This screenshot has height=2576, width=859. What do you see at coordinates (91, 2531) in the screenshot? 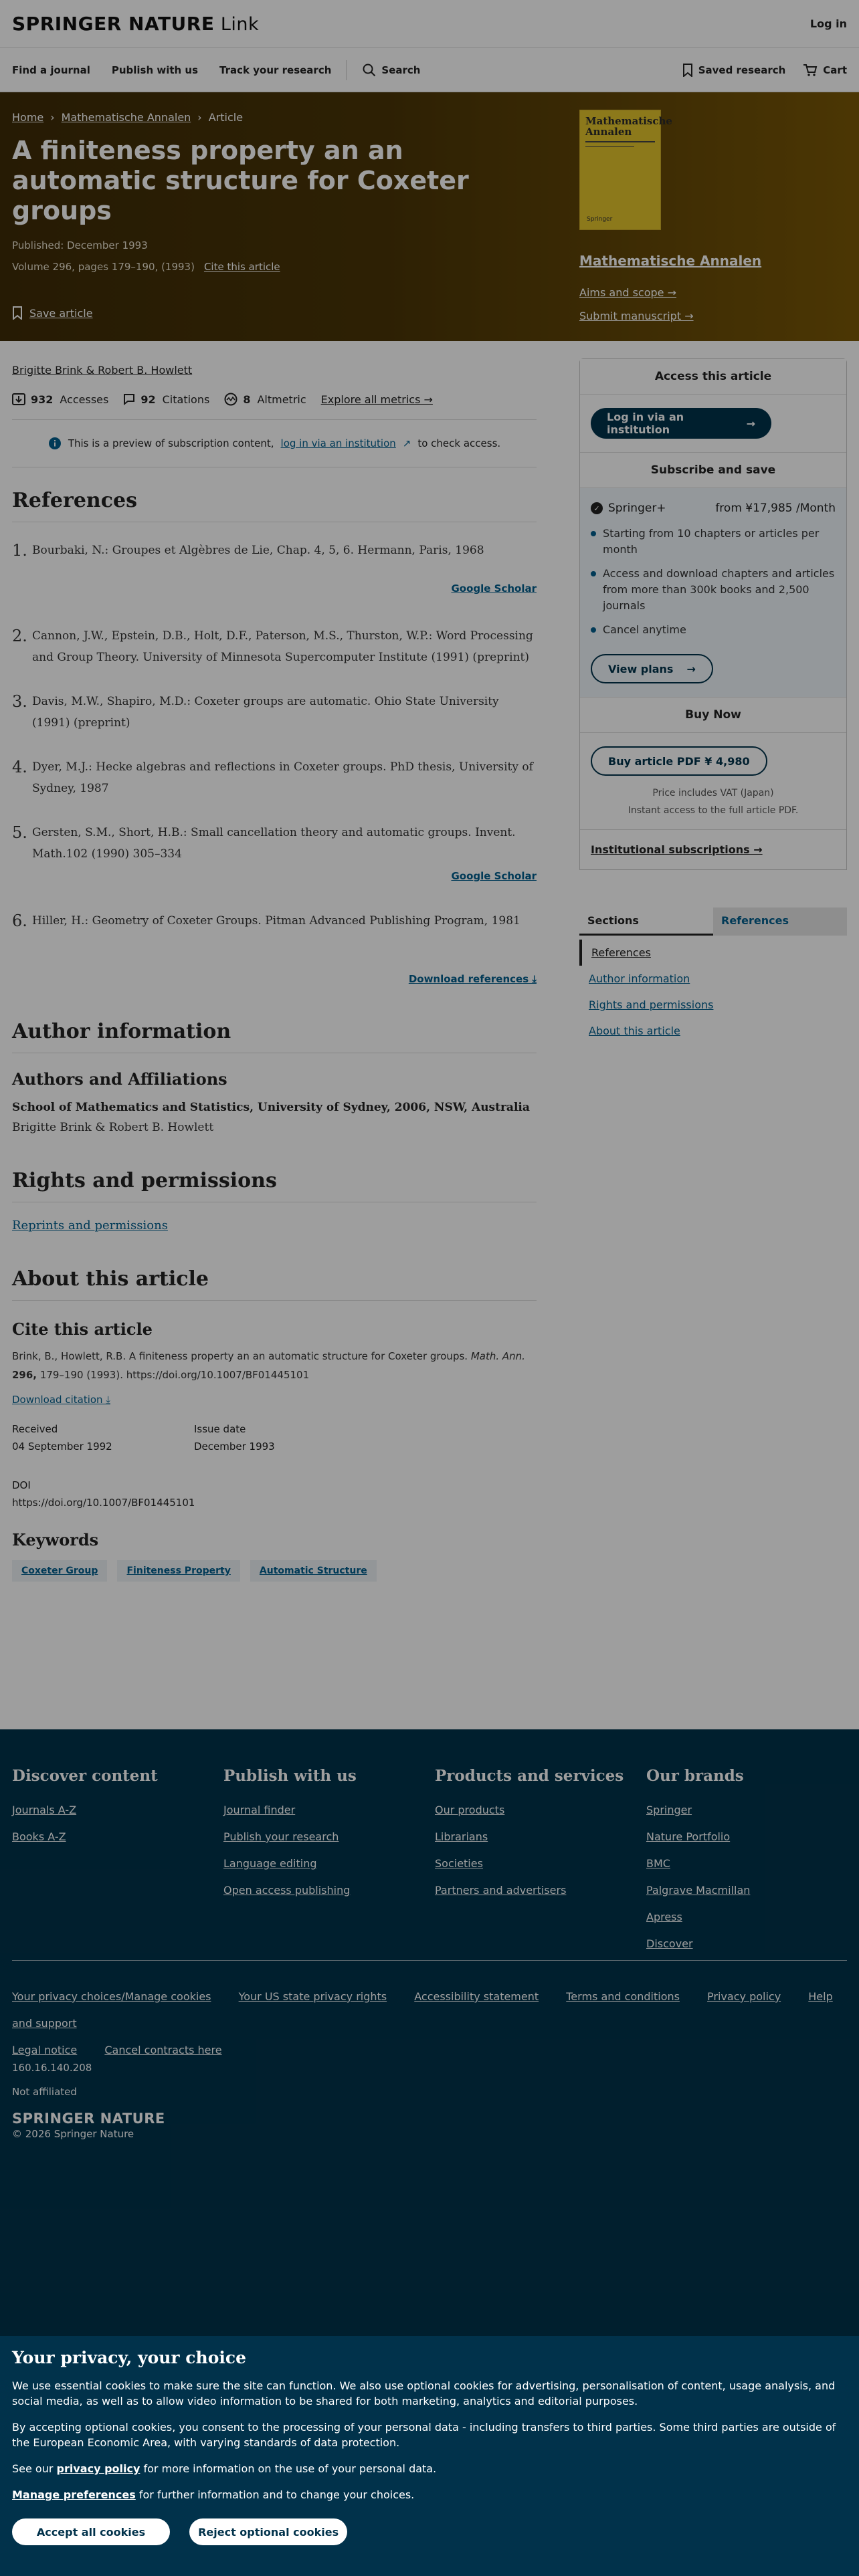
I see `accept-cookies-button: Accept all cookies` at bounding box center [91, 2531].